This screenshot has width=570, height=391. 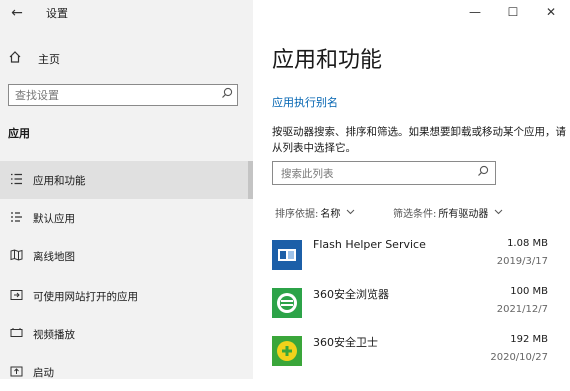 What do you see at coordinates (297, 214) in the screenshot?
I see `sort-label: 排序依据:` at bounding box center [297, 214].